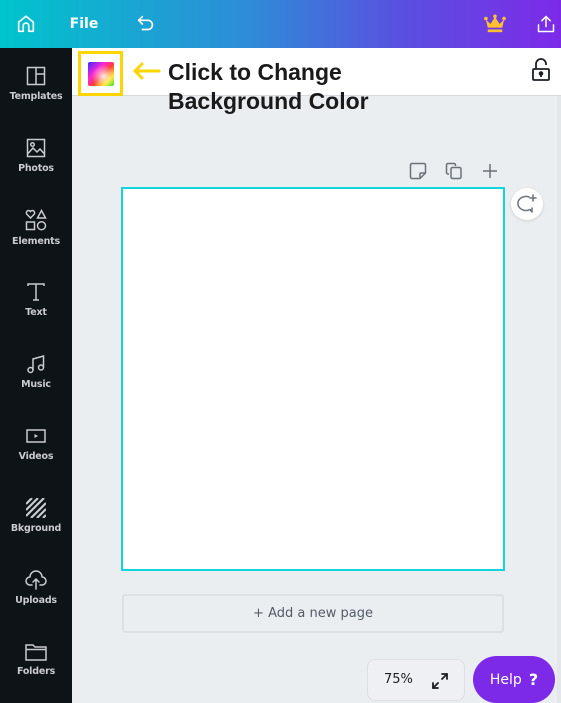  Describe the element at coordinates (36, 76) in the screenshot. I see `templates-icon` at that location.